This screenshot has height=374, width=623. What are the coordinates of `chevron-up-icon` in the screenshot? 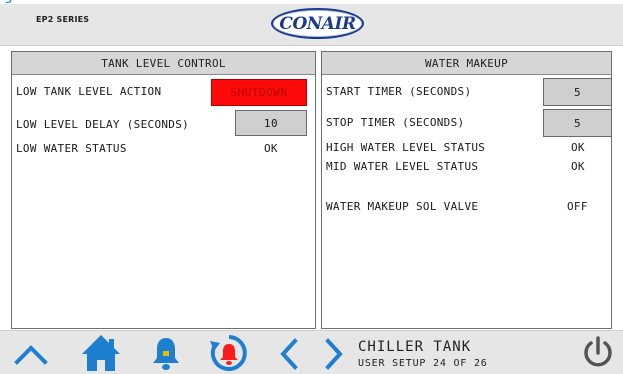 It's located at (31, 354).